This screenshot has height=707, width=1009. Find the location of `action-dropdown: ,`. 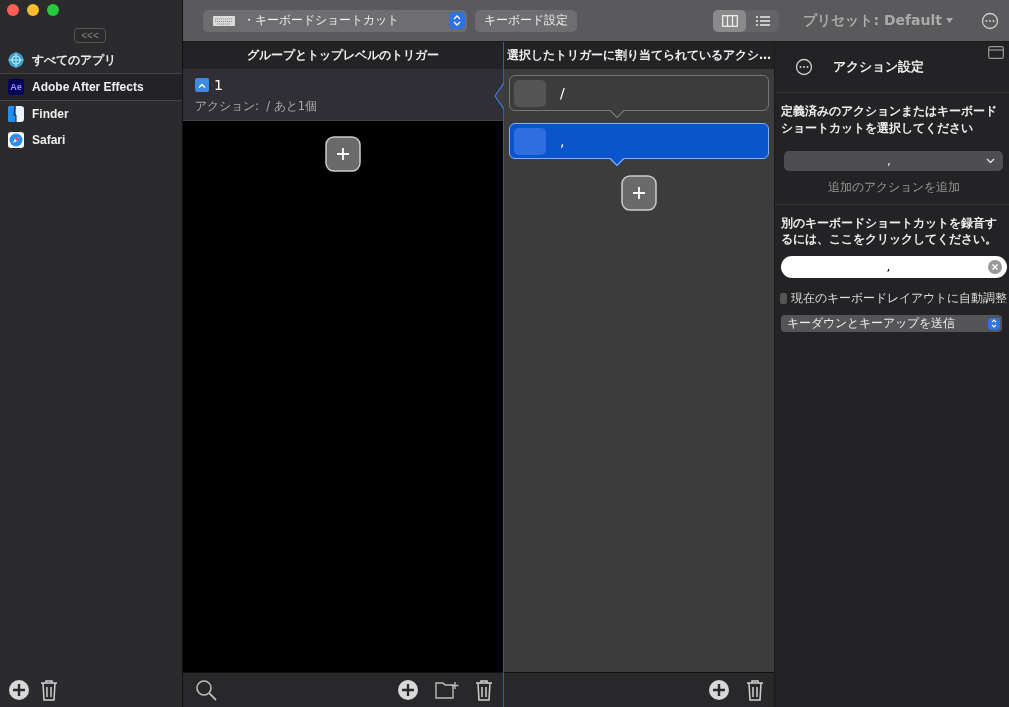

action-dropdown: , is located at coordinates (893, 160).